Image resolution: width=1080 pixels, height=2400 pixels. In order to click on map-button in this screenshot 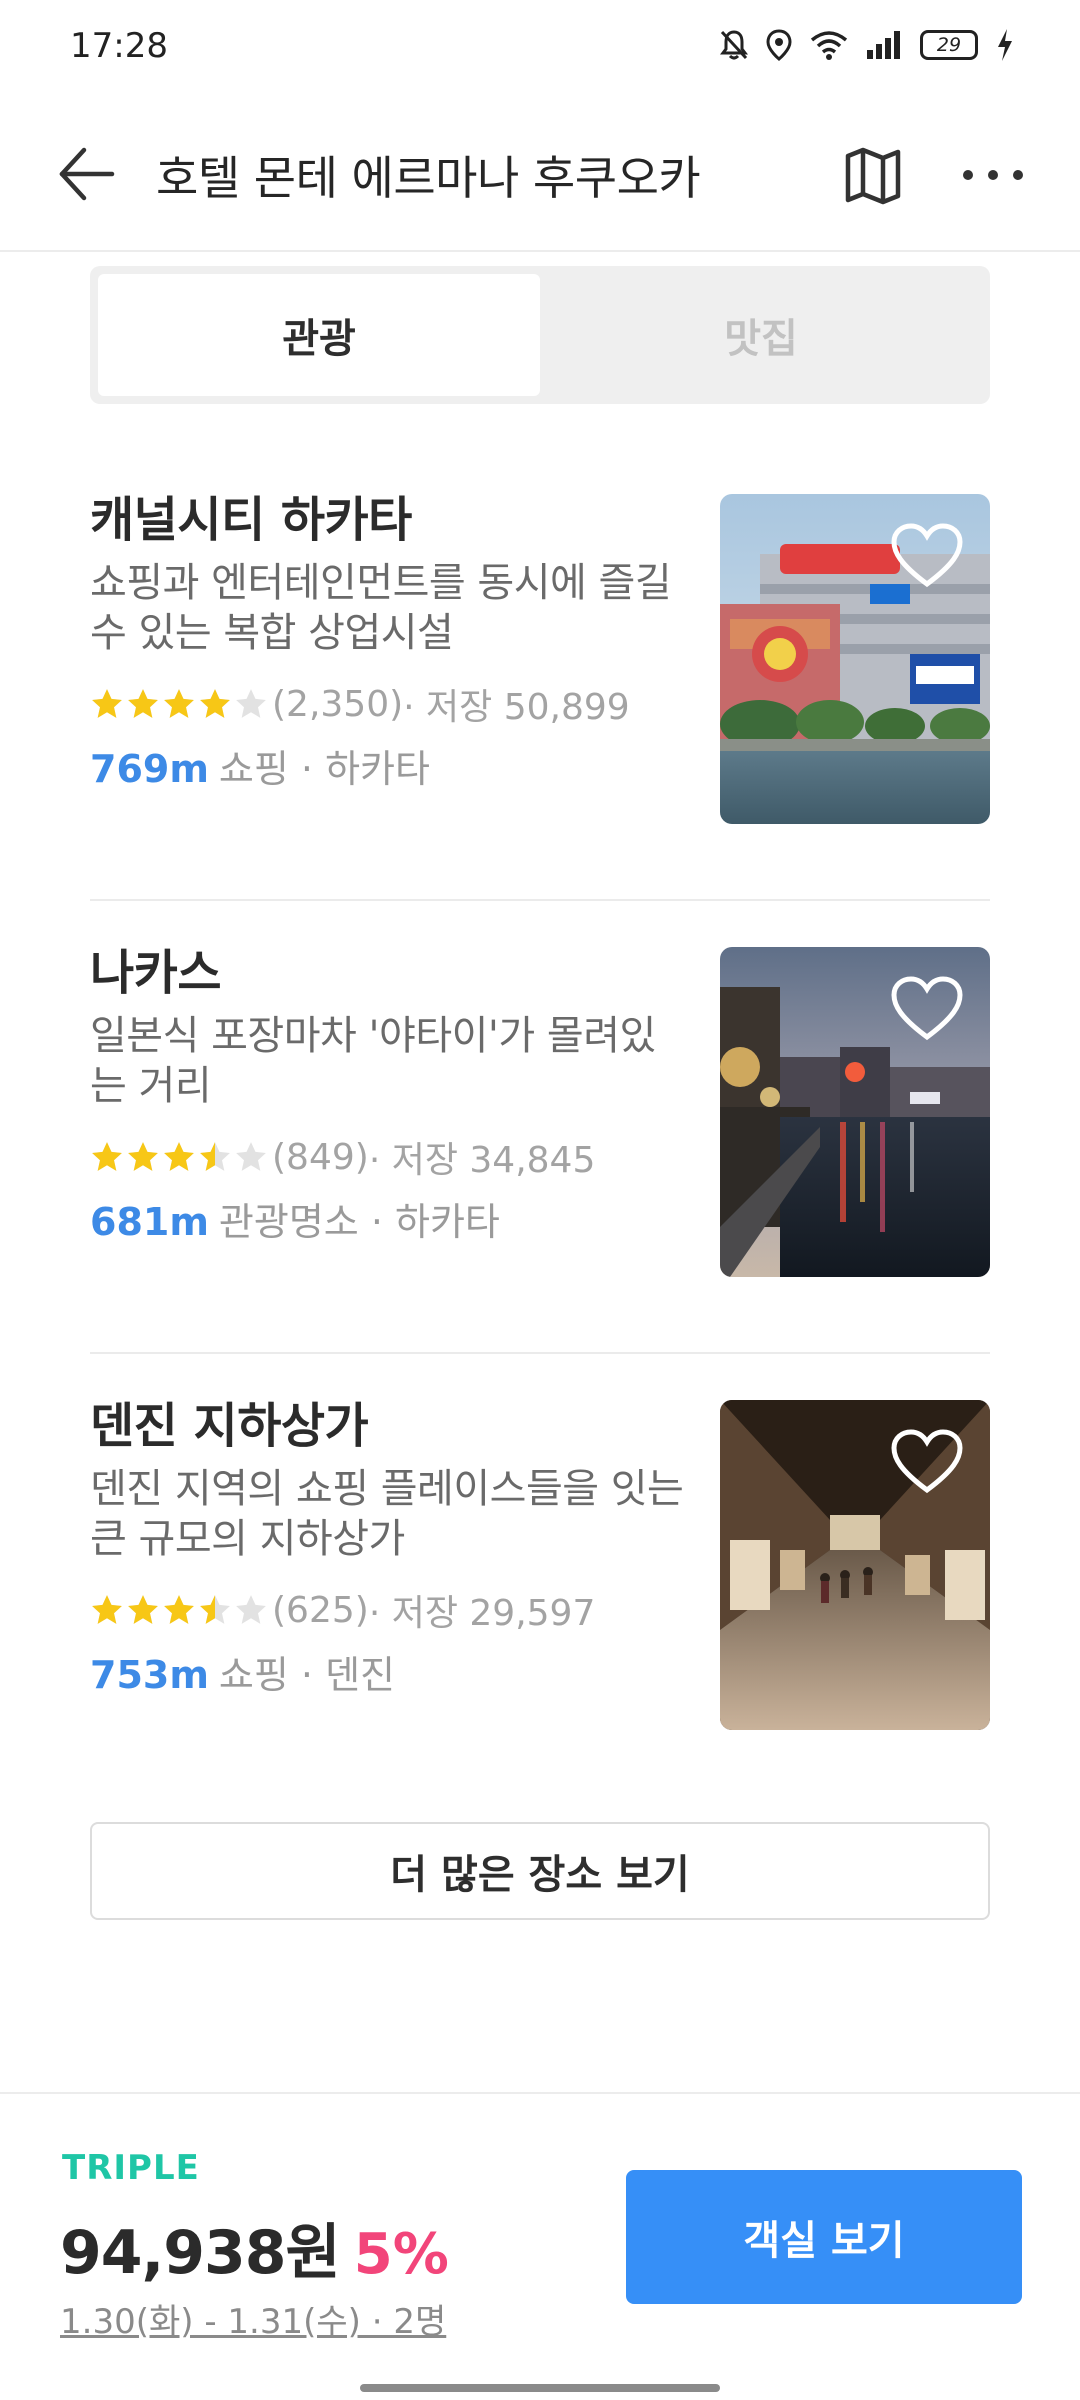, I will do `click(873, 175)`.